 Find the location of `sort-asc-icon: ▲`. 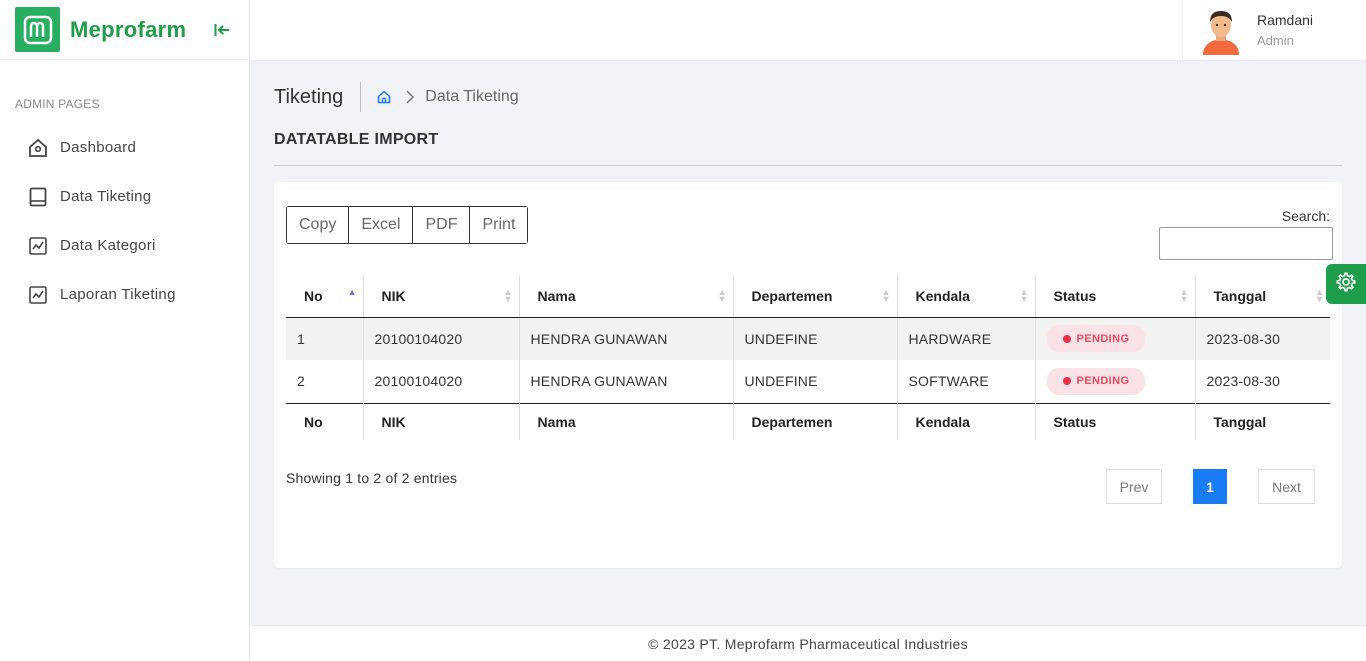

sort-asc-icon: ▲ is located at coordinates (352, 292).